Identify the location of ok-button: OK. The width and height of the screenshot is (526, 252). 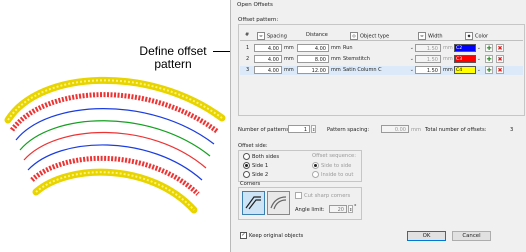
(426, 236).